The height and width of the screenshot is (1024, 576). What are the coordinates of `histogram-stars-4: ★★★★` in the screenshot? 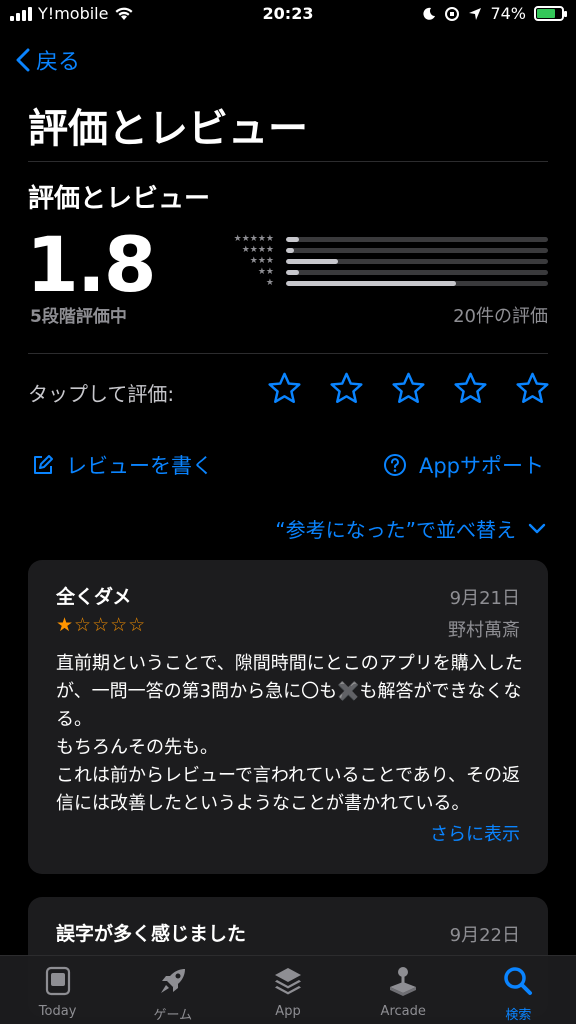 It's located at (257, 250).